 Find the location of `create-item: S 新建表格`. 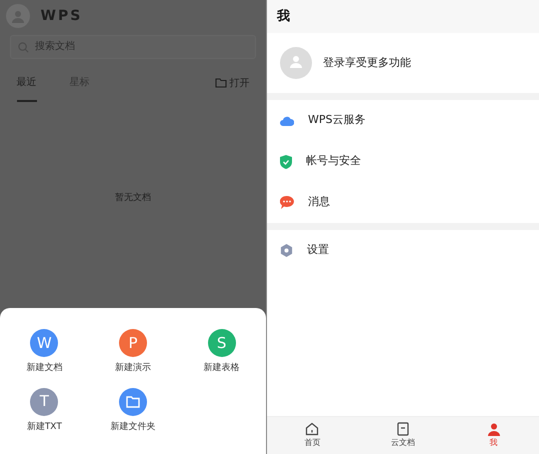

create-item: S 新建表格 is located at coordinates (221, 352).